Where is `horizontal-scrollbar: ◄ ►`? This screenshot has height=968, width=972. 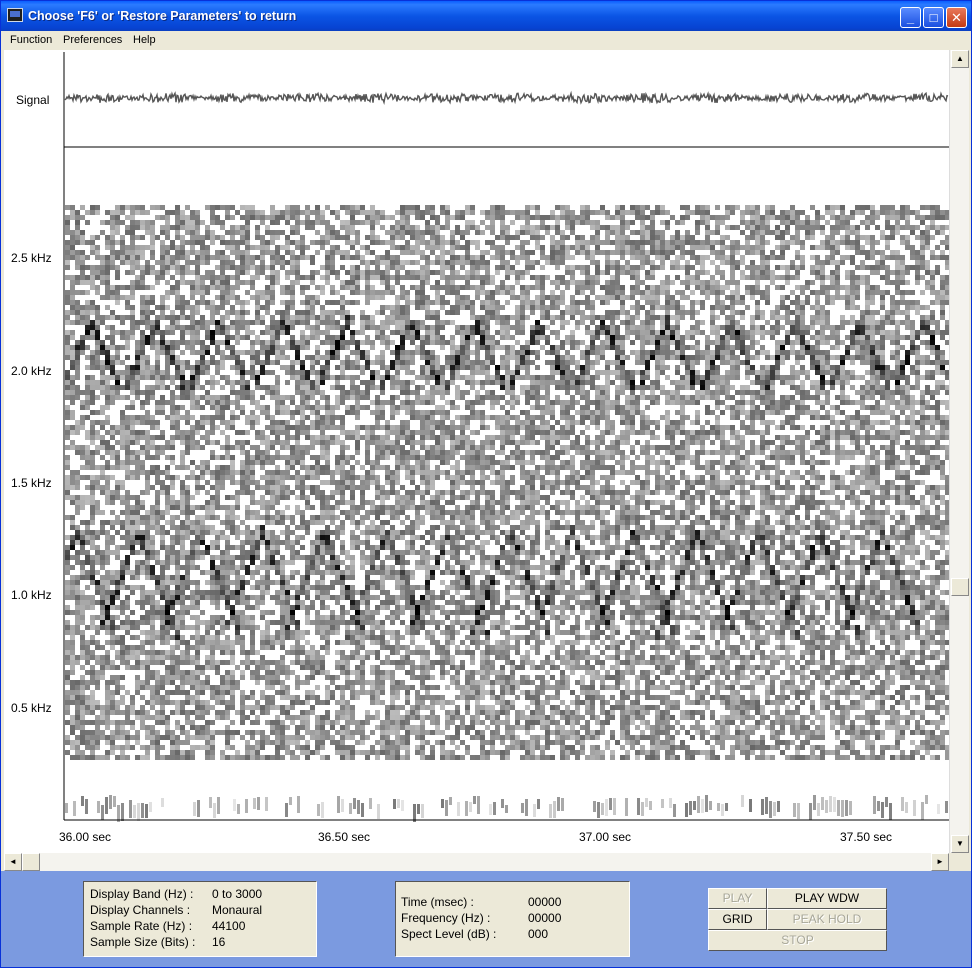
horizontal-scrollbar: ◄ ► is located at coordinates (476, 862).